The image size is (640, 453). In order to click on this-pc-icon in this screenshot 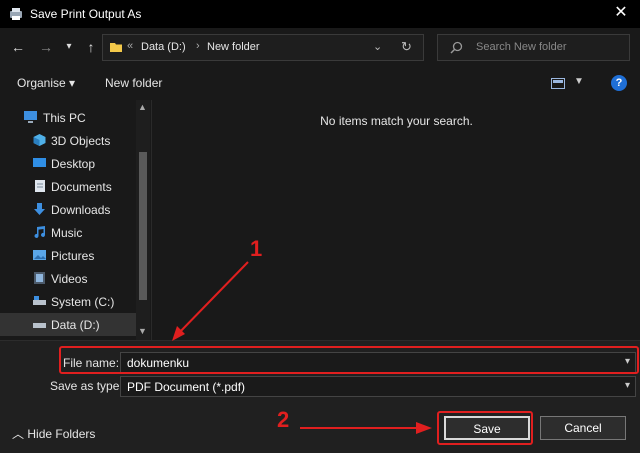, I will do `click(30, 117)`.